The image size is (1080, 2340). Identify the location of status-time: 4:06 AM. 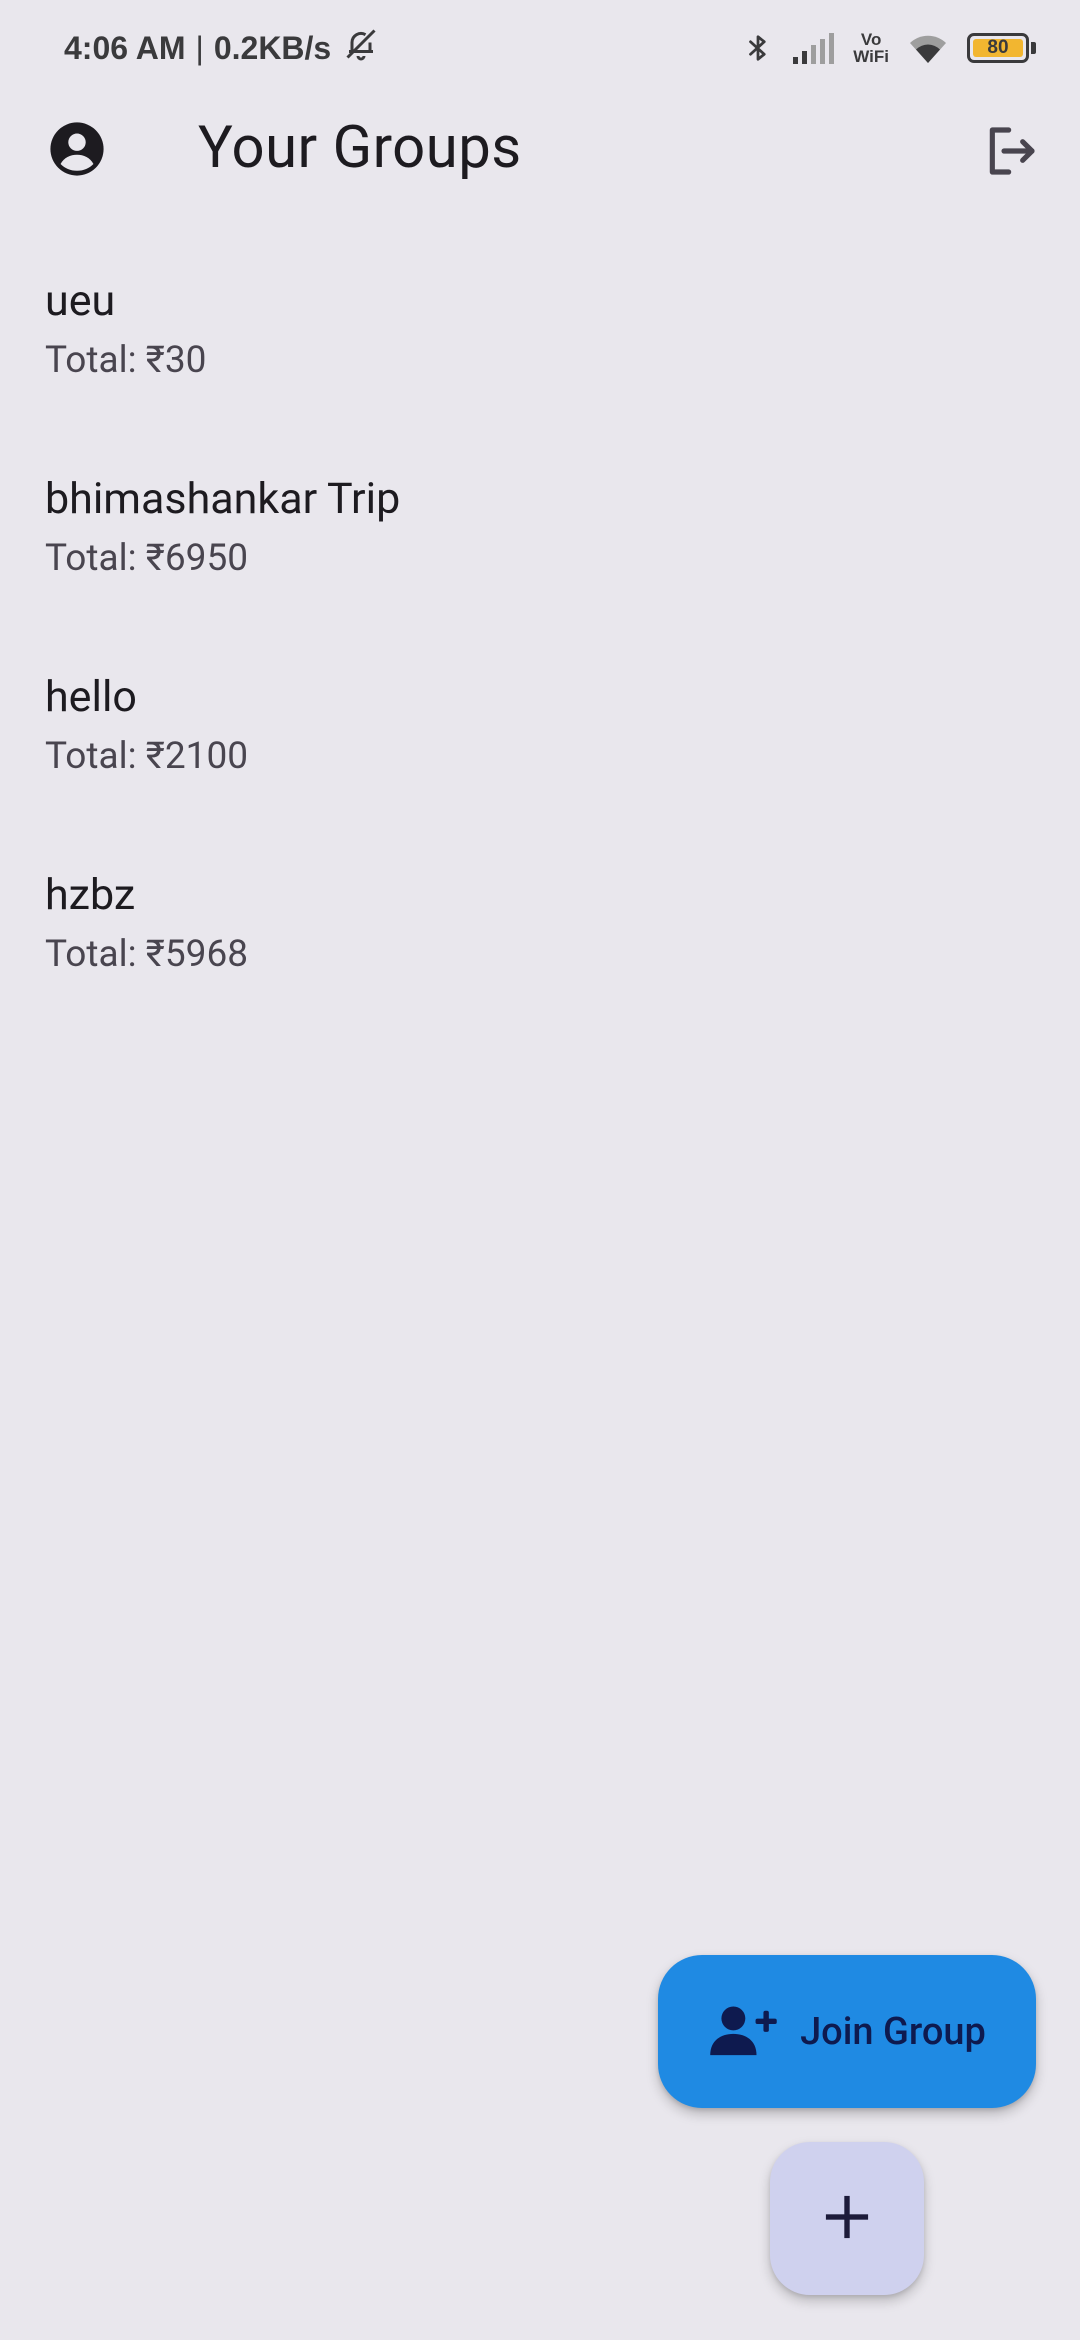
(125, 47).